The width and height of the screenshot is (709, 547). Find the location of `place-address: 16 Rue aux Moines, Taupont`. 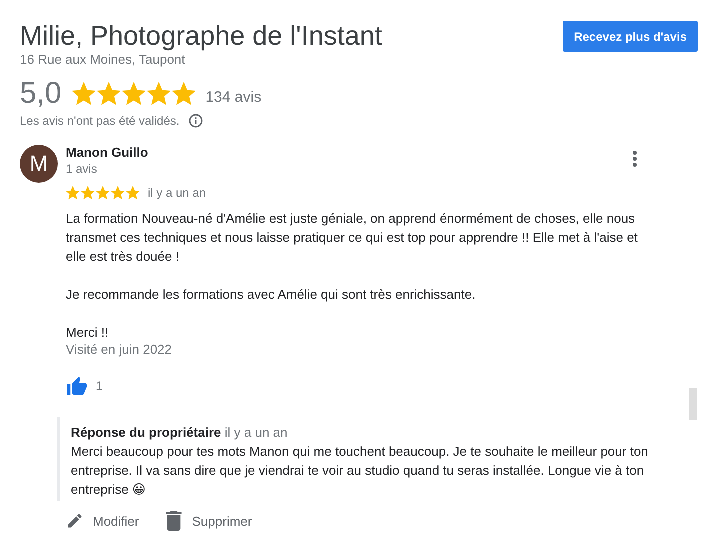

place-address: 16 Rue aux Moines, Taupont is located at coordinates (103, 59).